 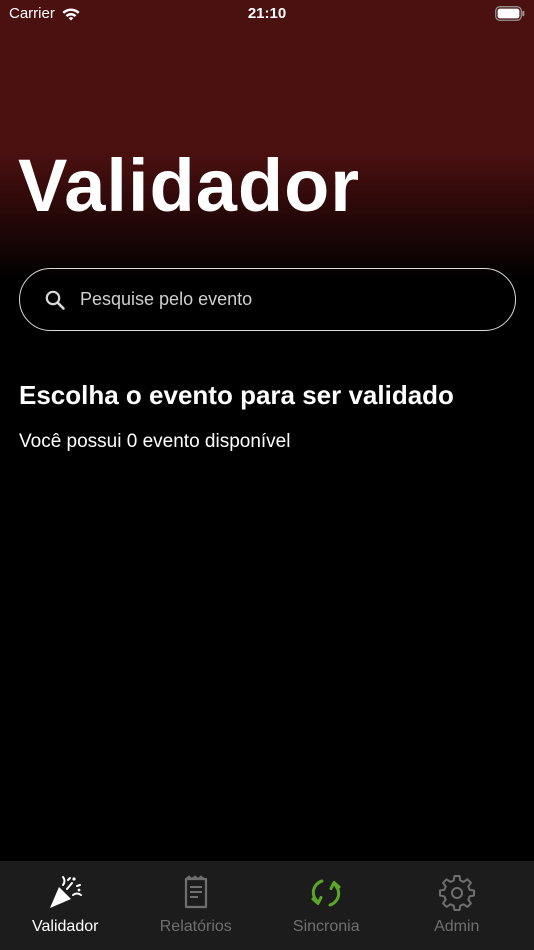 I want to click on receipt-icon, so click(x=195, y=892).